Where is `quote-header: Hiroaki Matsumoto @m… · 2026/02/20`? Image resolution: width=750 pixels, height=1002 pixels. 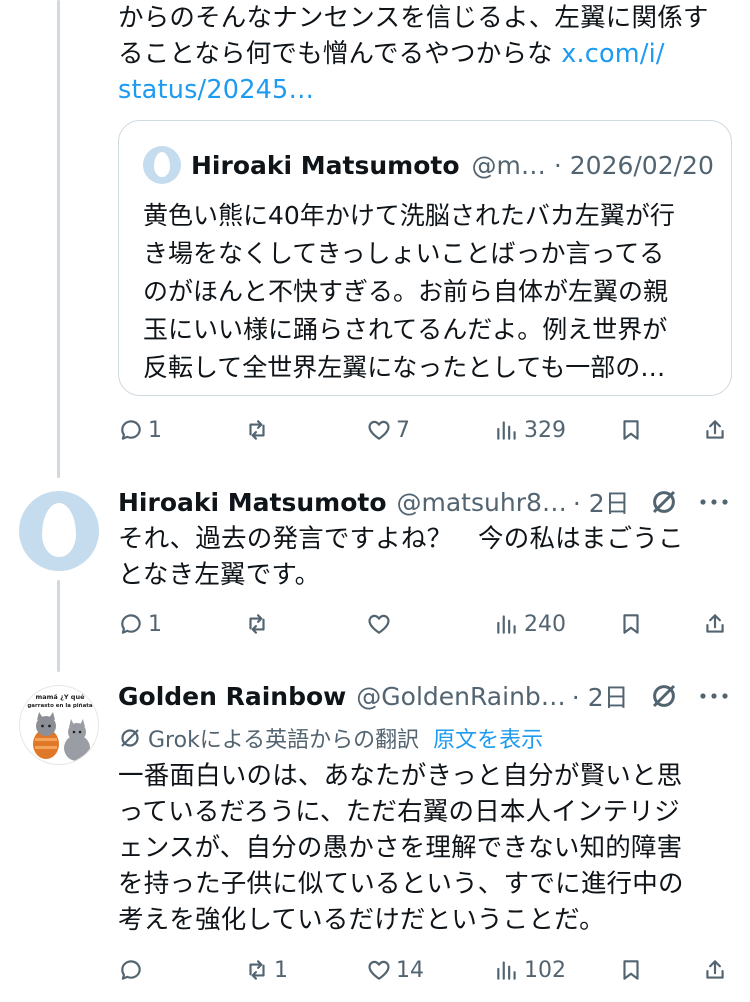 quote-header: Hiroaki Matsumoto @m… · 2026/02/20 is located at coordinates (428, 165).